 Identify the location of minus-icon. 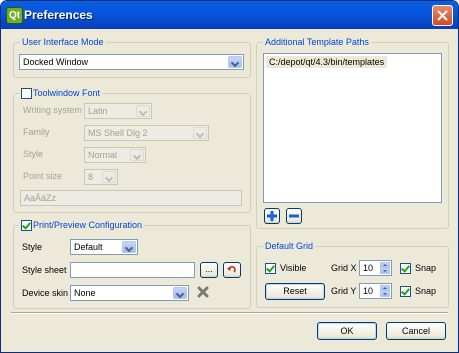
(294, 216).